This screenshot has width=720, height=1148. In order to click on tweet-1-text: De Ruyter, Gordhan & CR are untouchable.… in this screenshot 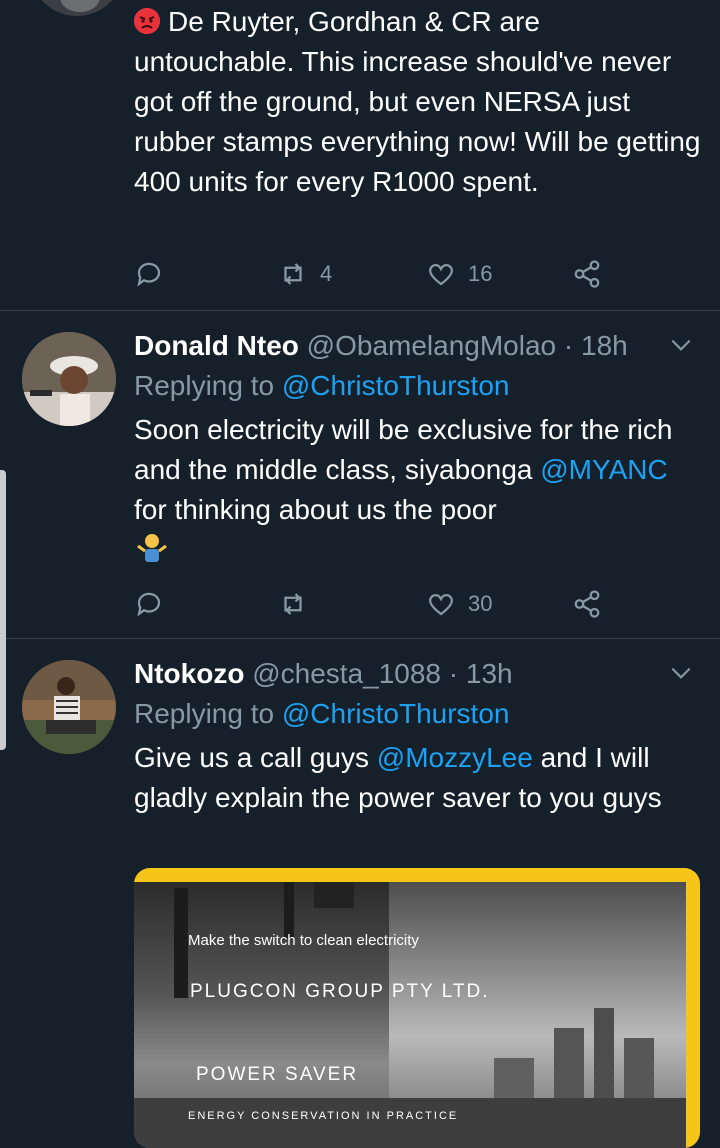, I will do `click(419, 102)`.